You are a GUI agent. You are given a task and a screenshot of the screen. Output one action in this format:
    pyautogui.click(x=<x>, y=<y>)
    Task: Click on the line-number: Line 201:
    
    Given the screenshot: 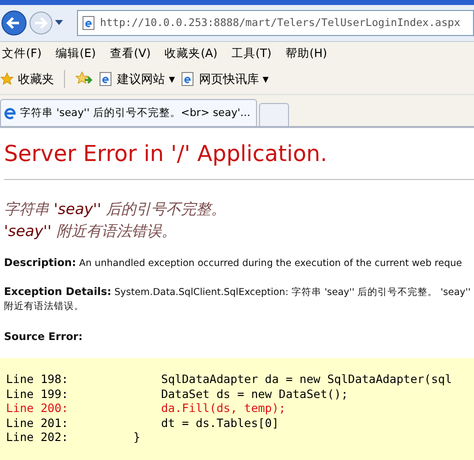 What is the action you would take?
    pyautogui.click(x=38, y=423)
    